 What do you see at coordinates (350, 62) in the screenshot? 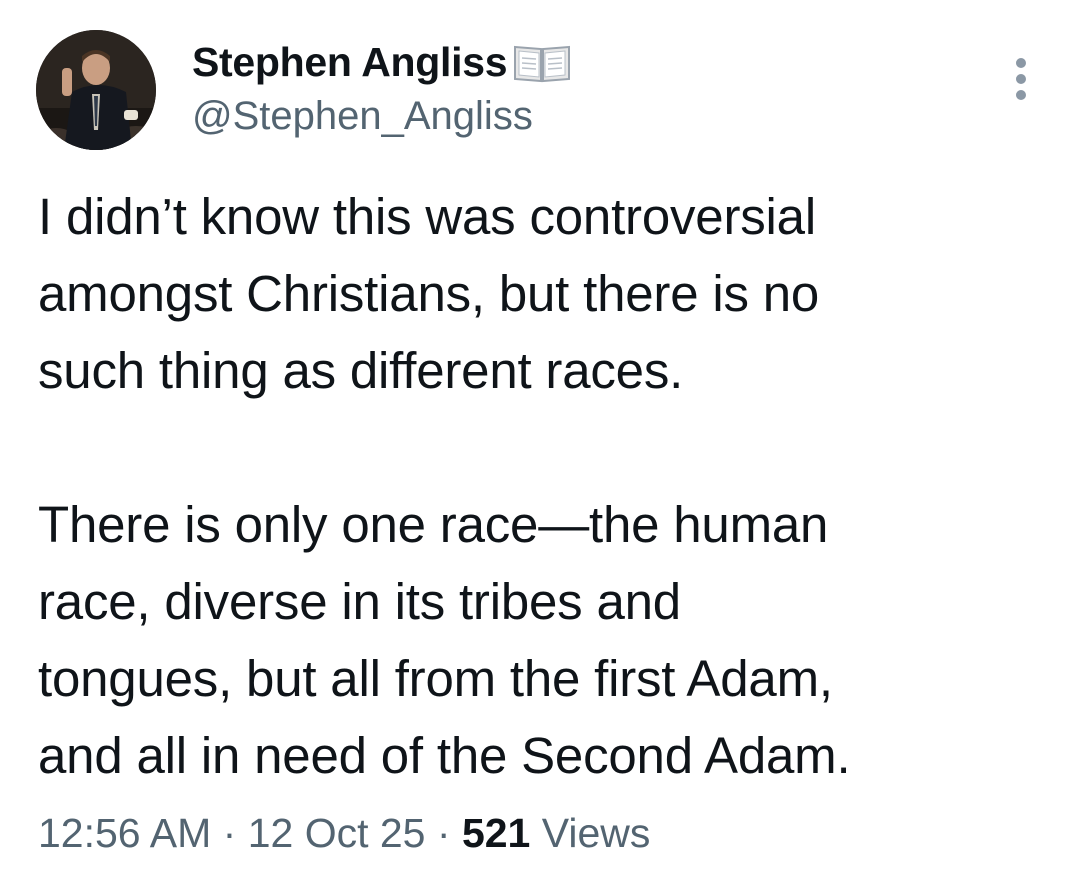
I see `display-name: Stephen Angliss` at bounding box center [350, 62].